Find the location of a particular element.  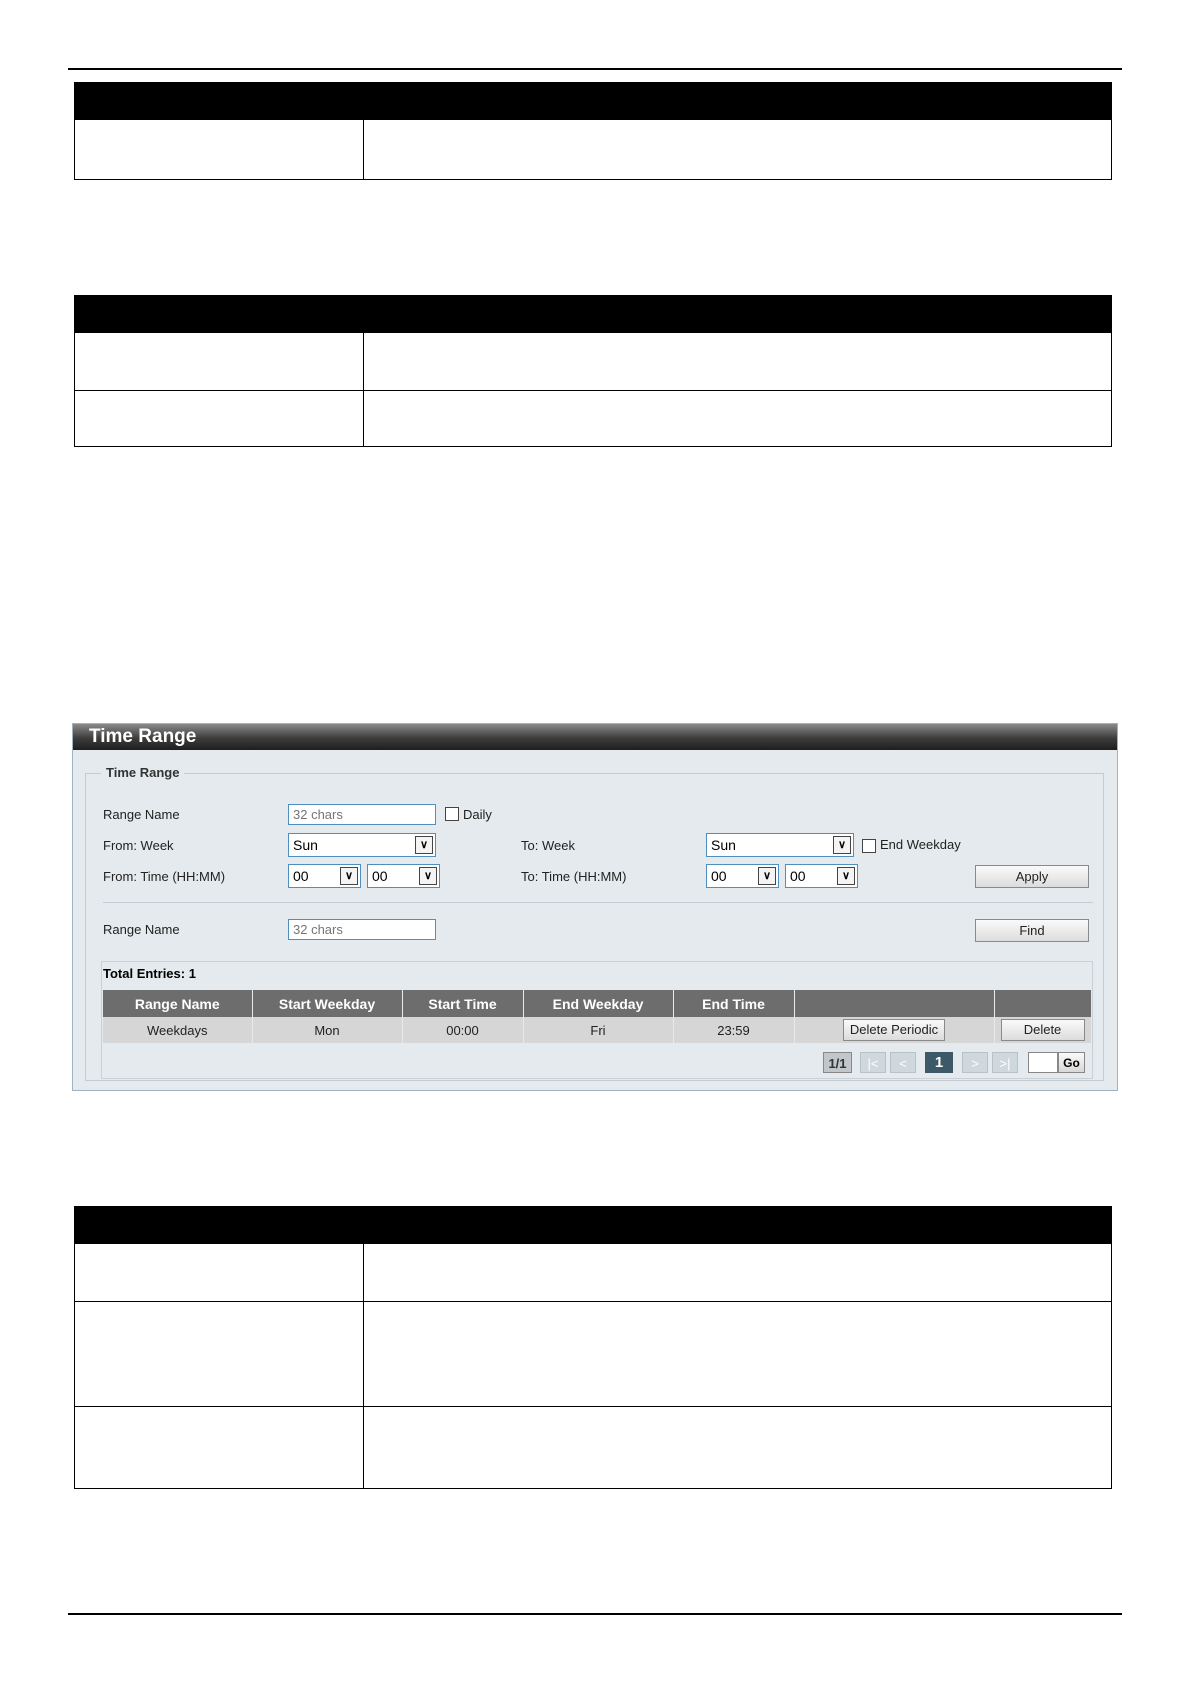

range-name-input is located at coordinates (362, 814).